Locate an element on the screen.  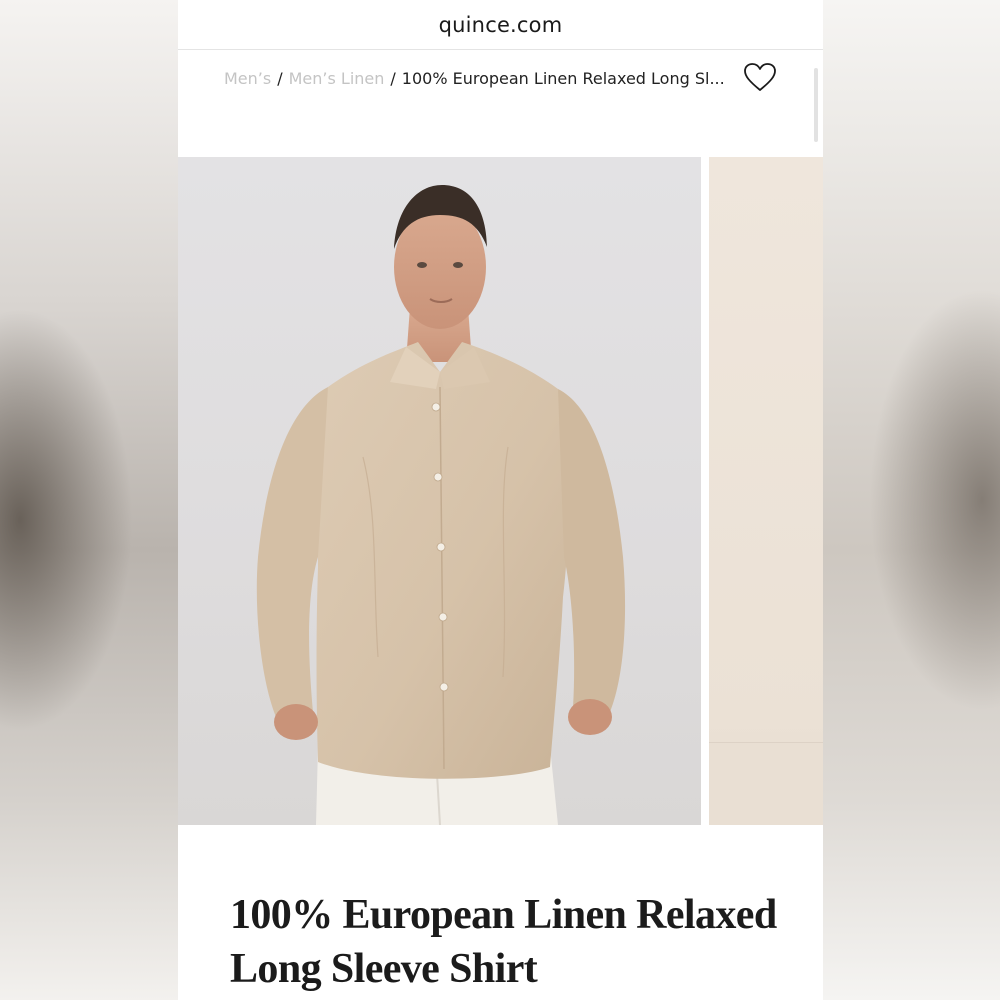
photo-floor-area is located at coordinates (766, 783).